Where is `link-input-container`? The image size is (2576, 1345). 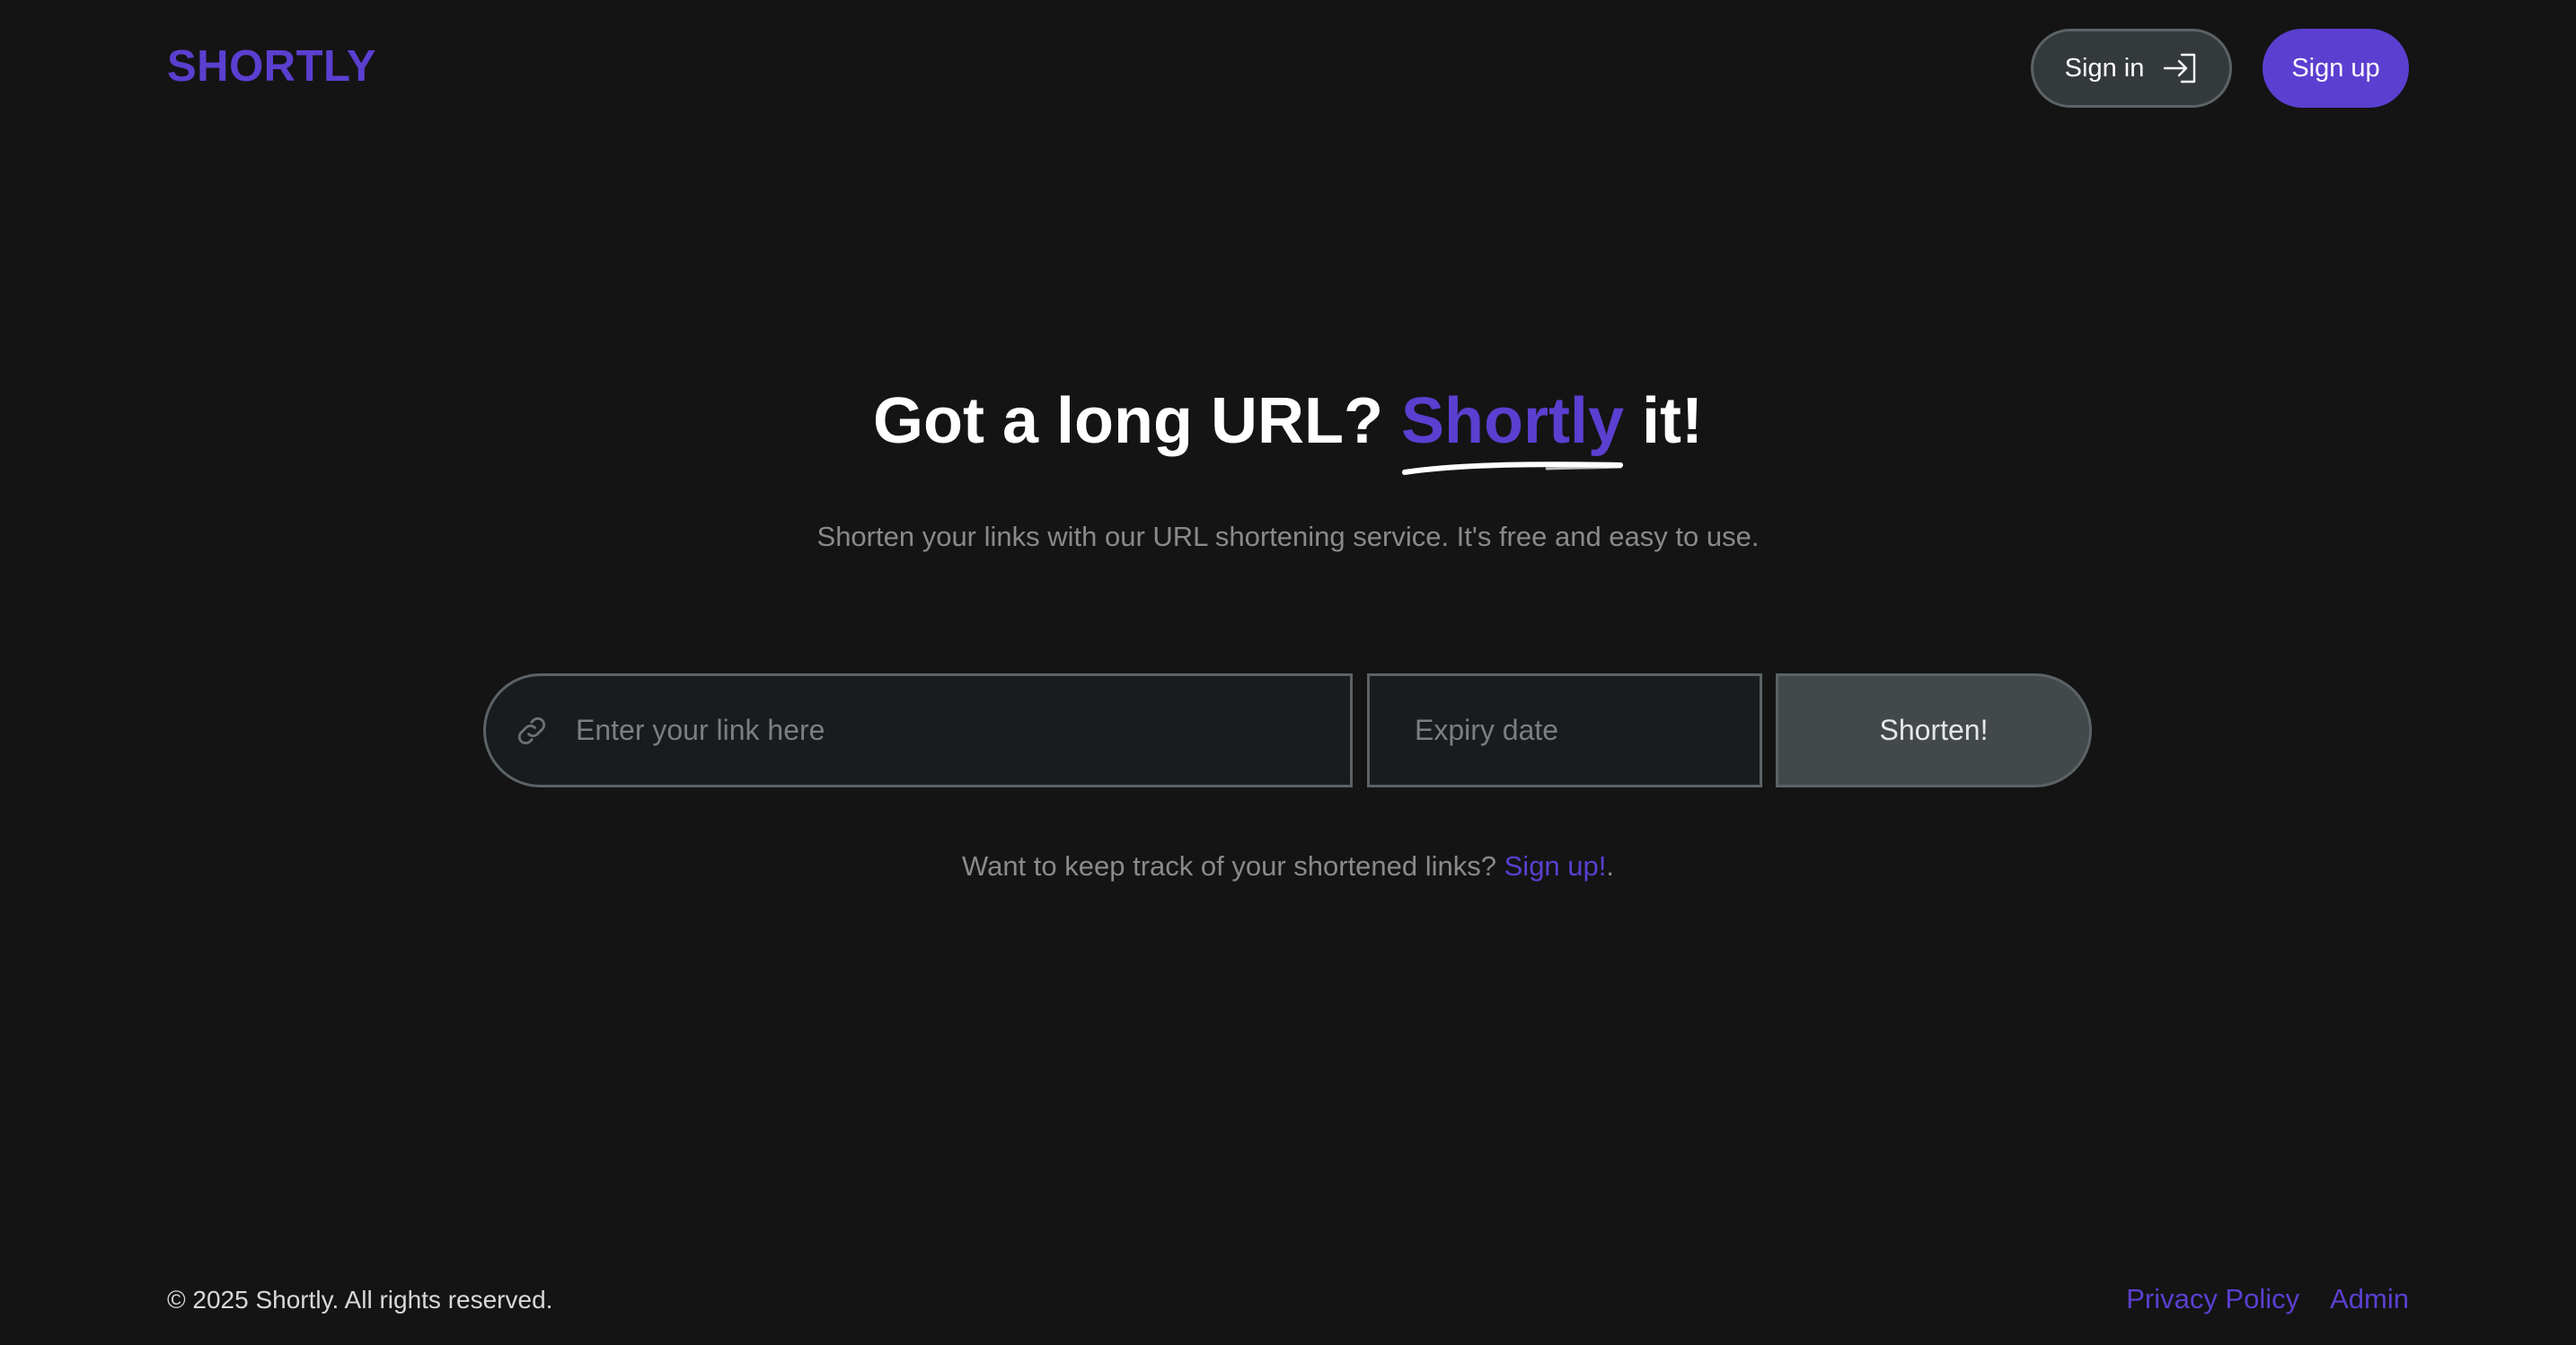 link-input-container is located at coordinates (918, 730).